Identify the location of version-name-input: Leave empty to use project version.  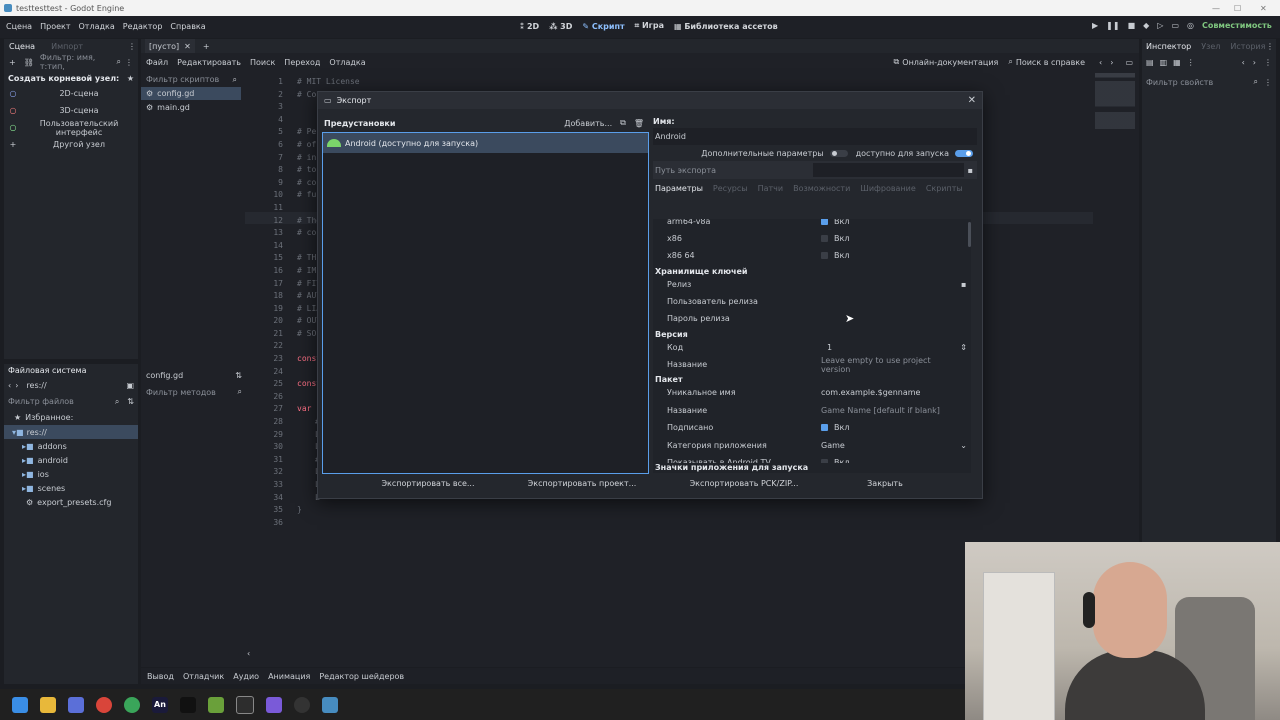
(891, 365).